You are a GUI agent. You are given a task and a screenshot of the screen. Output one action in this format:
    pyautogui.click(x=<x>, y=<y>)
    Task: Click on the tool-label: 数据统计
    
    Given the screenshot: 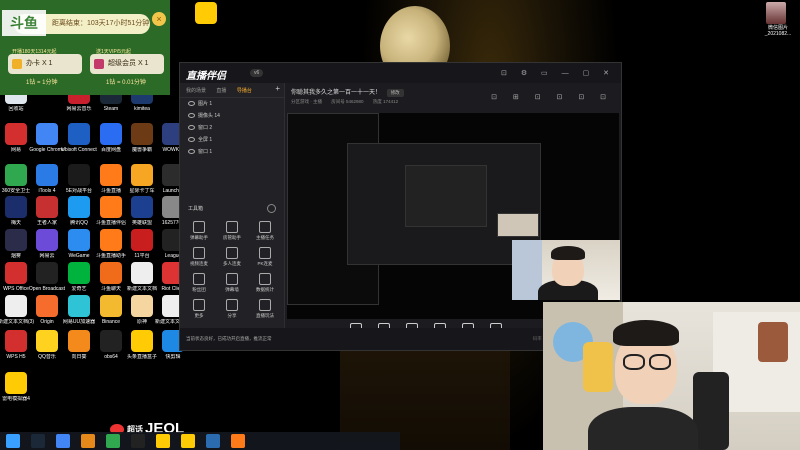 What is the action you would take?
    pyautogui.click(x=265, y=289)
    